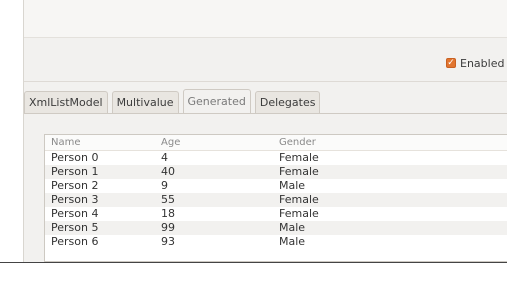 The height and width of the screenshot is (290, 507). I want to click on cell-name: Person 4, so click(75, 213).